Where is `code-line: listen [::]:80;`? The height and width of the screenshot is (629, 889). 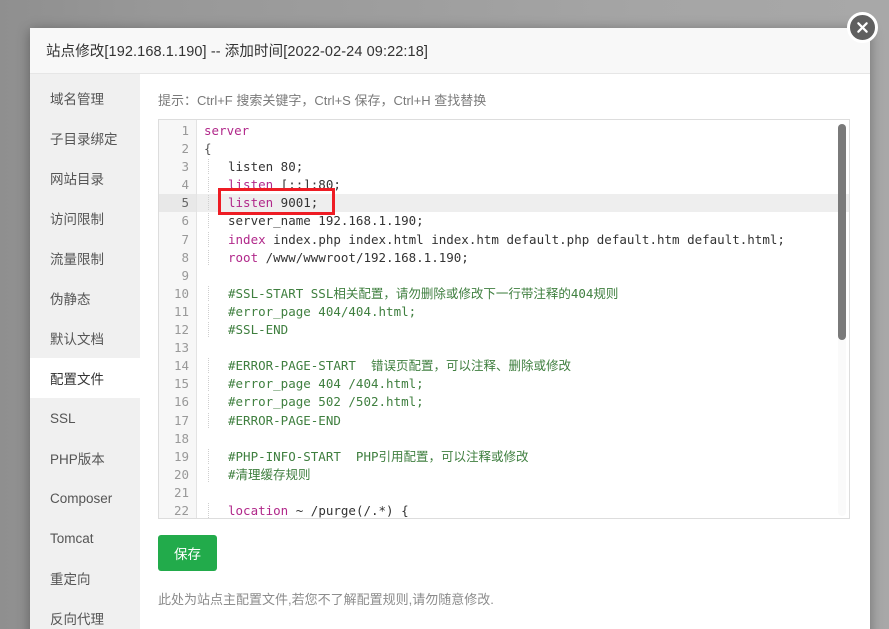
code-line: listen [::]:80; is located at coordinates (523, 185).